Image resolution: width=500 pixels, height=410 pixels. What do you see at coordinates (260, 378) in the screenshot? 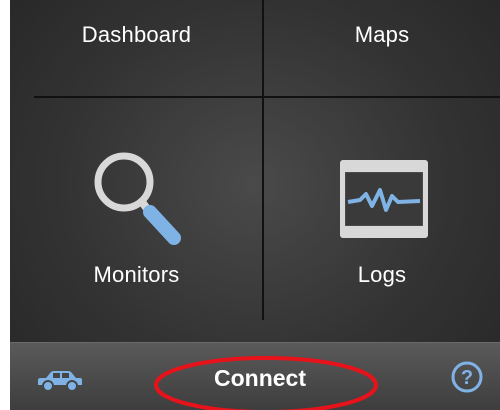
I see `connect-button: Connect` at bounding box center [260, 378].